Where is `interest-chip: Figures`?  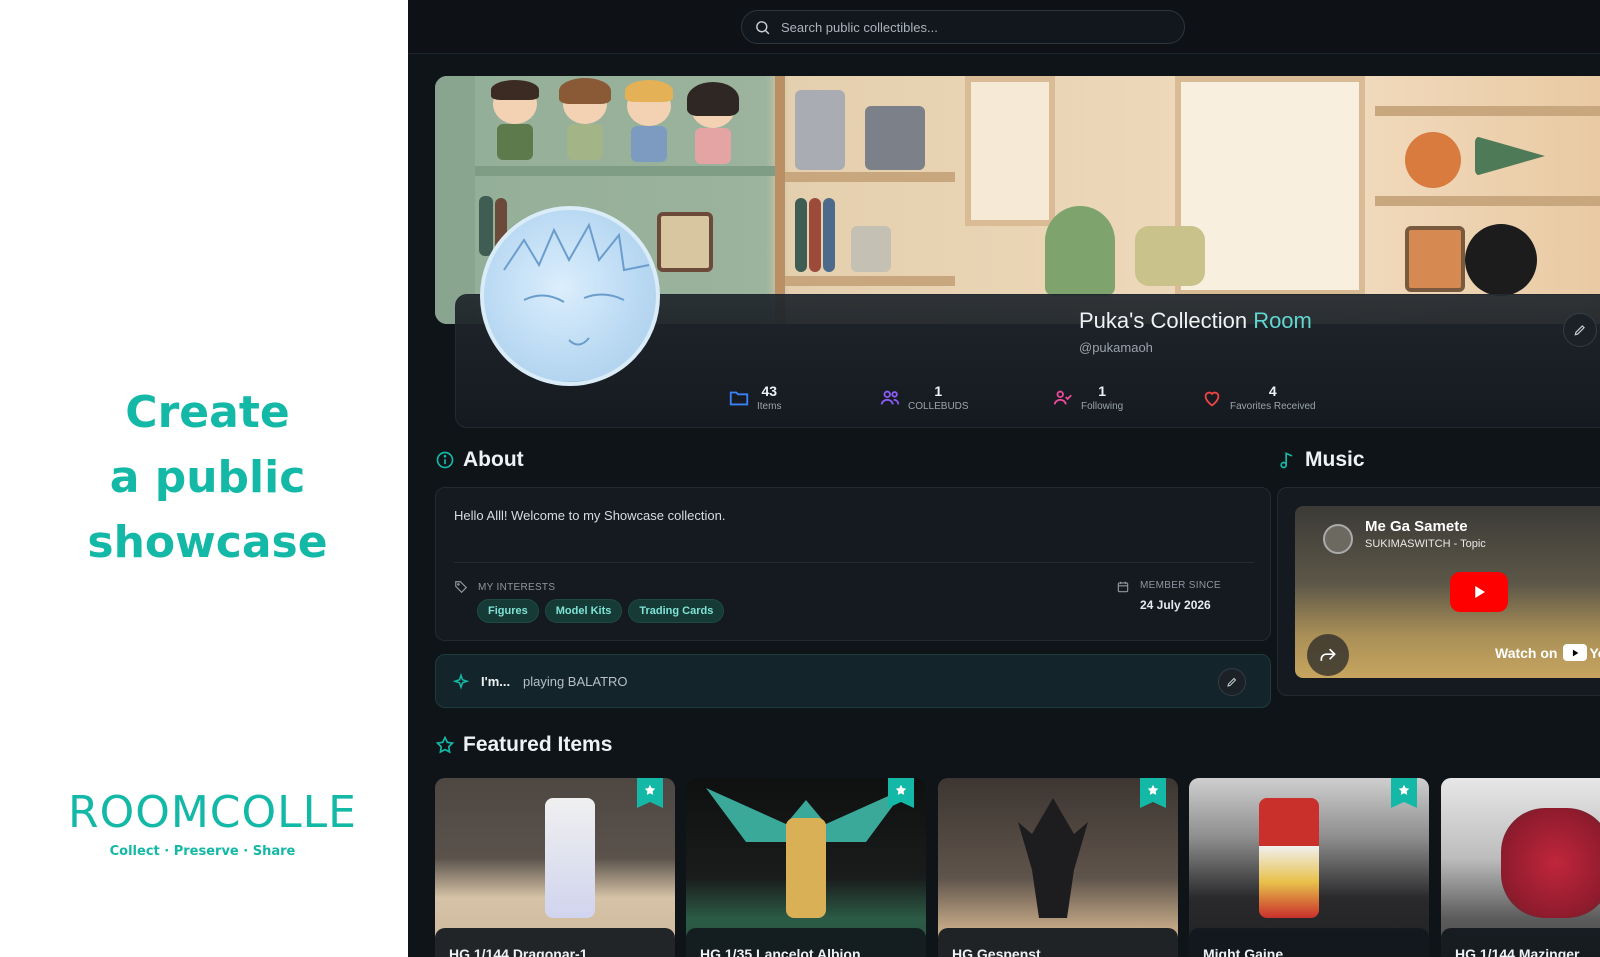
interest-chip: Figures is located at coordinates (508, 611).